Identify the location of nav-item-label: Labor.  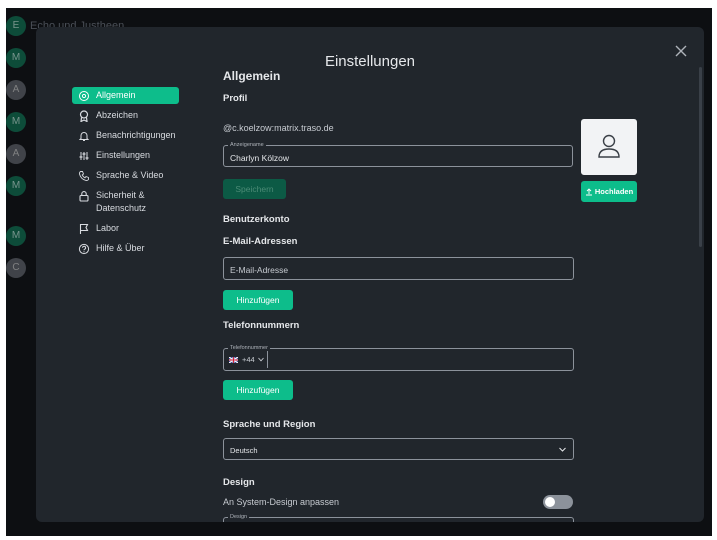
(108, 228).